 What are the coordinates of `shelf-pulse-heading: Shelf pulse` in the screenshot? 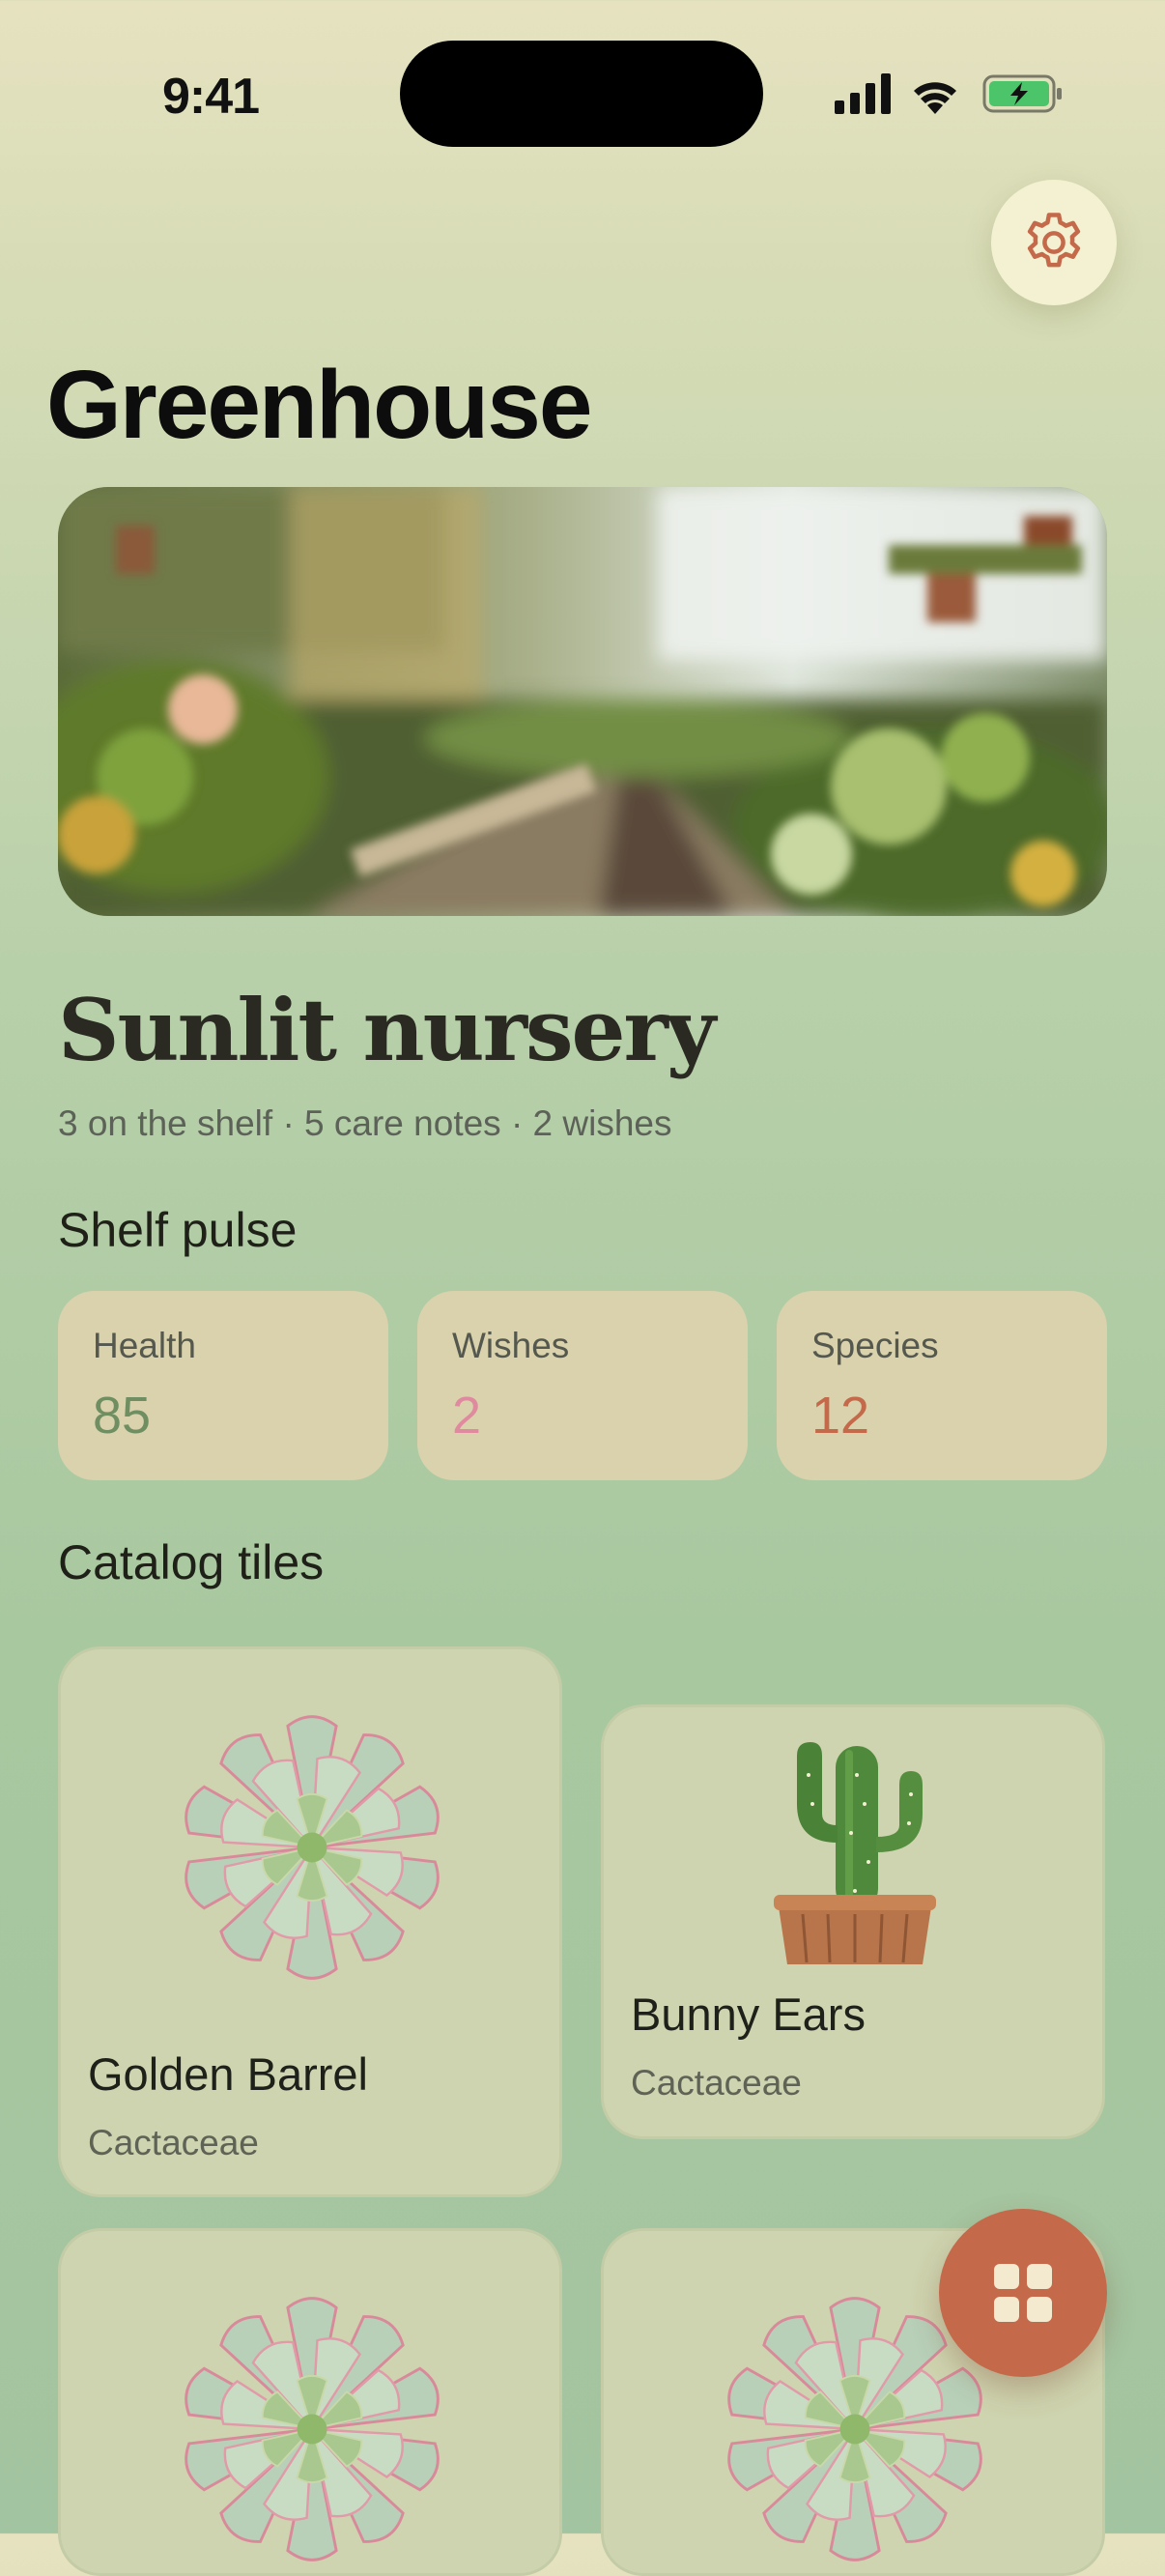 It's located at (178, 1230).